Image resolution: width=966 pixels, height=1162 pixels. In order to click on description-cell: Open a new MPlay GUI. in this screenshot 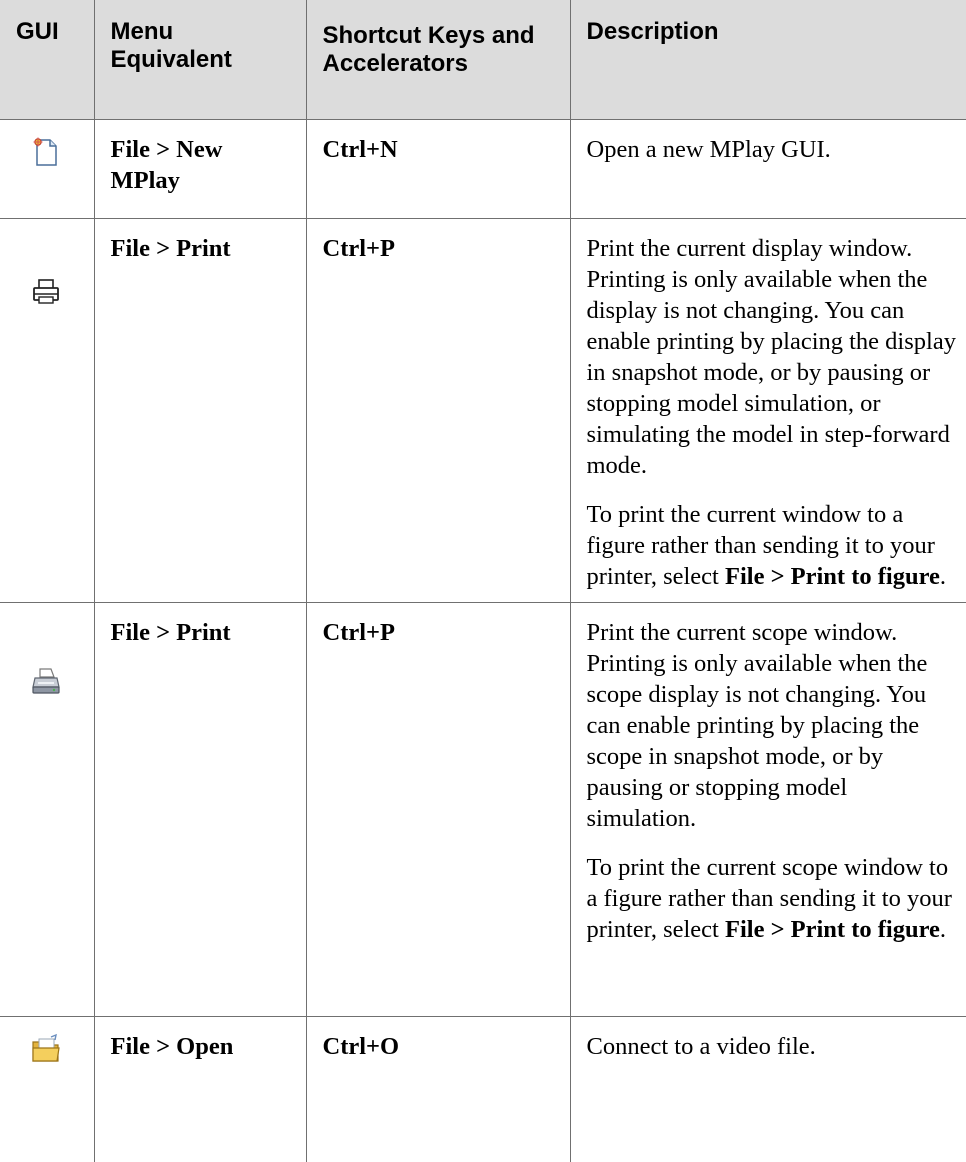, I will do `click(767, 169)`.